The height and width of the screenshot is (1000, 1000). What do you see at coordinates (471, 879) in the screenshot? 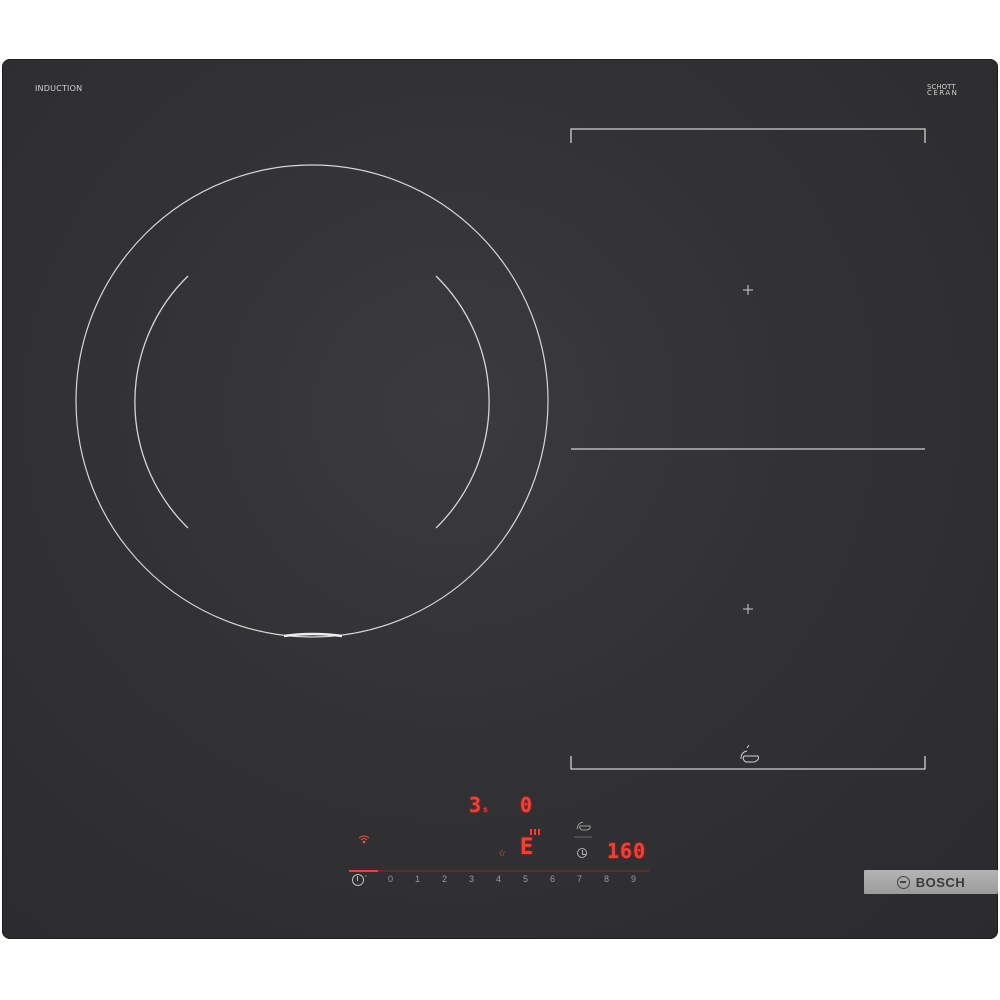
I see `power-level-3: 3` at bounding box center [471, 879].